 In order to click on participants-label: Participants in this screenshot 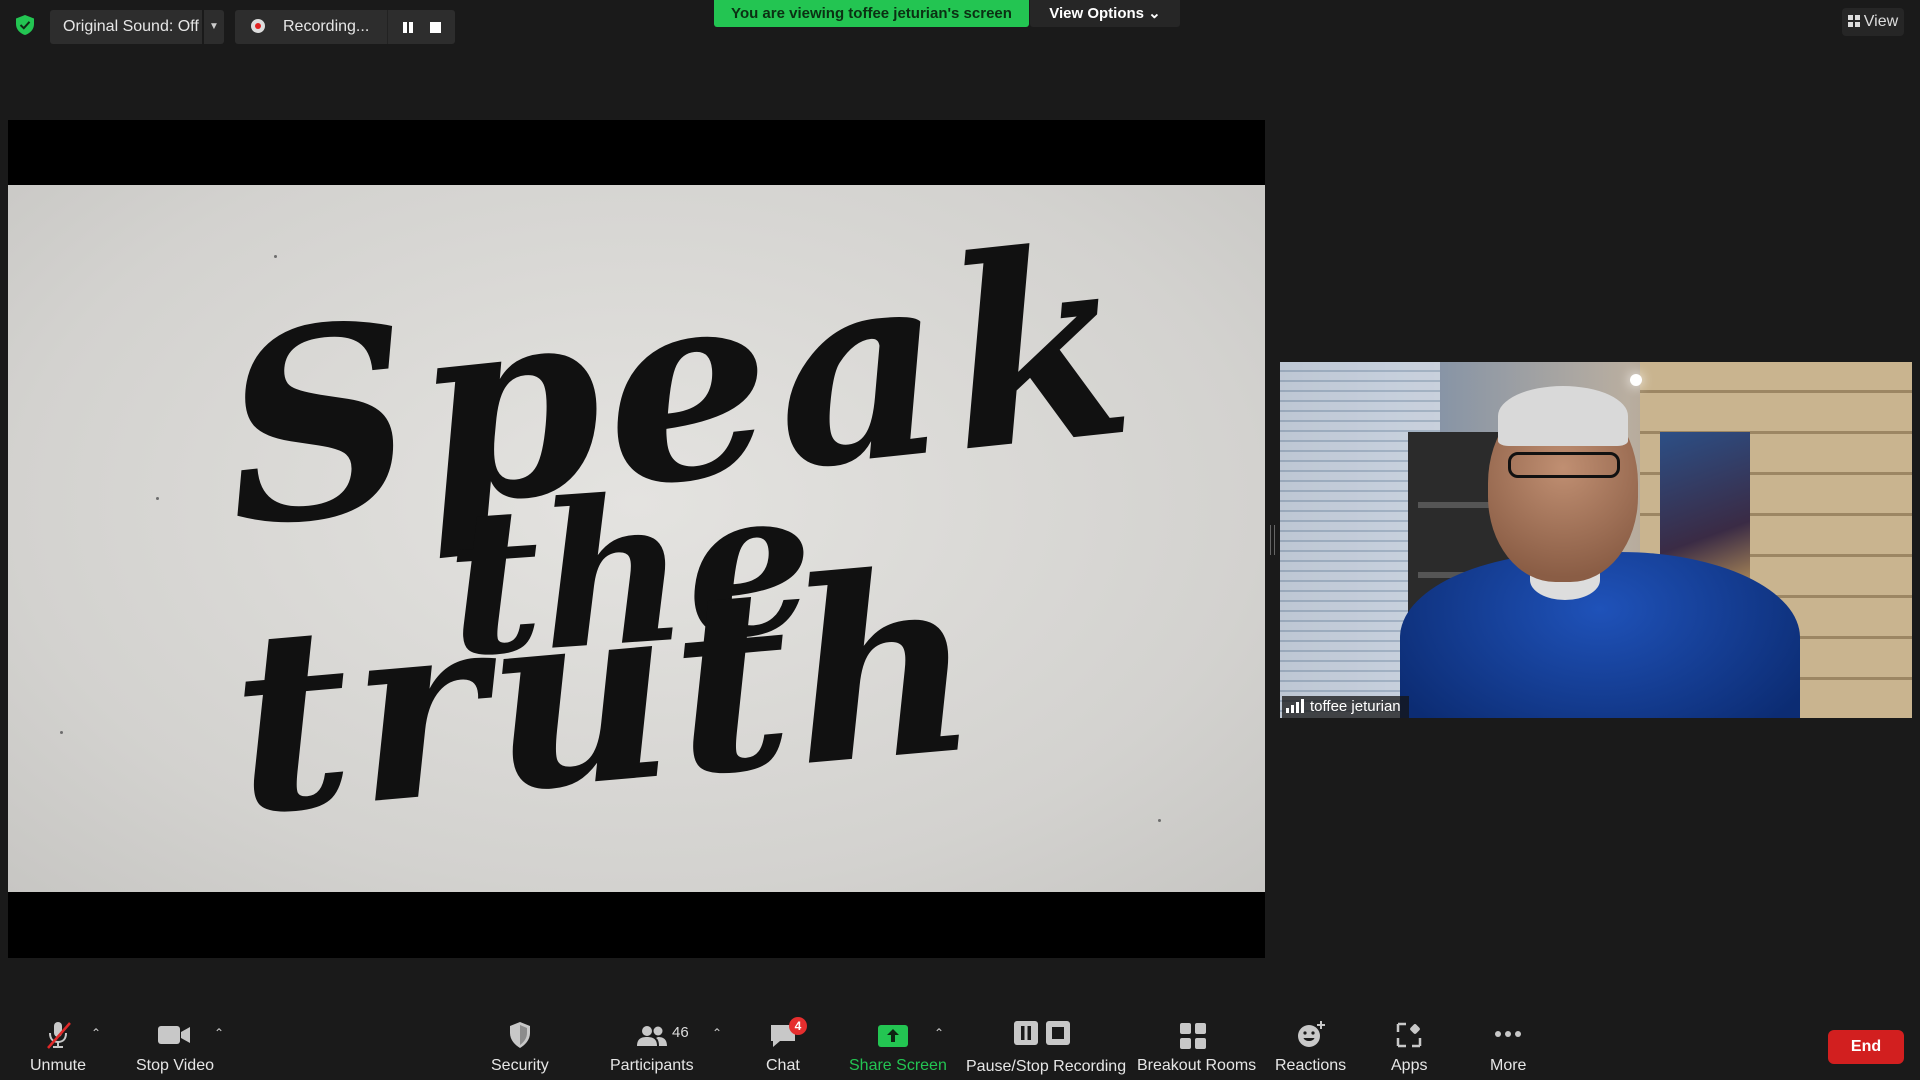, I will do `click(652, 1066)`.